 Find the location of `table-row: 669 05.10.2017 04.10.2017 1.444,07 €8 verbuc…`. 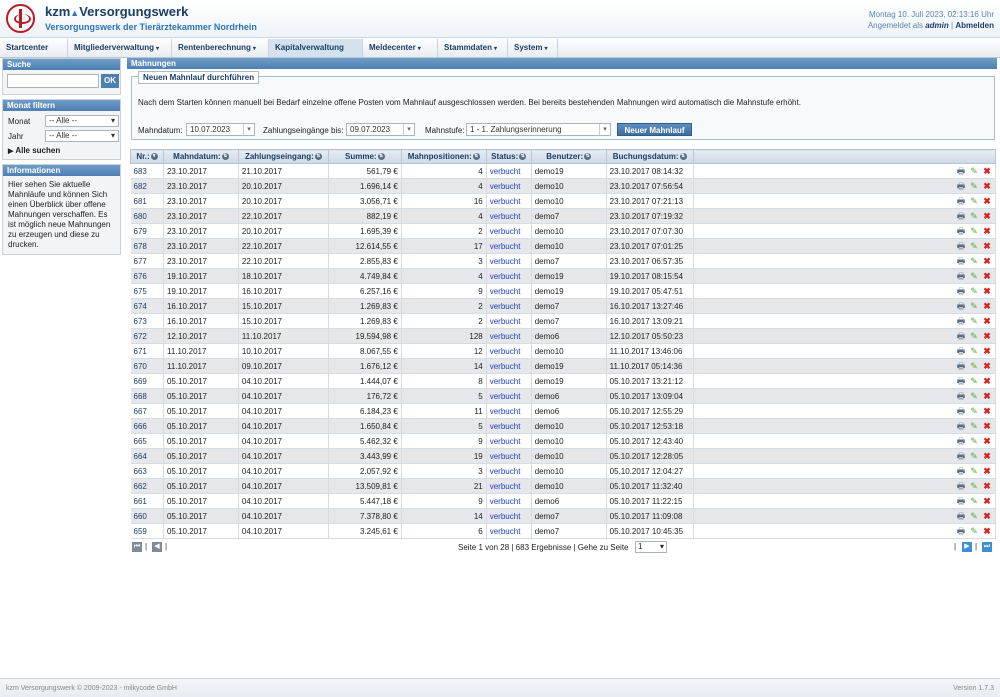

table-row: 669 05.10.2017 04.10.2017 1.444,07 €8 verbuc… is located at coordinates (563, 381).